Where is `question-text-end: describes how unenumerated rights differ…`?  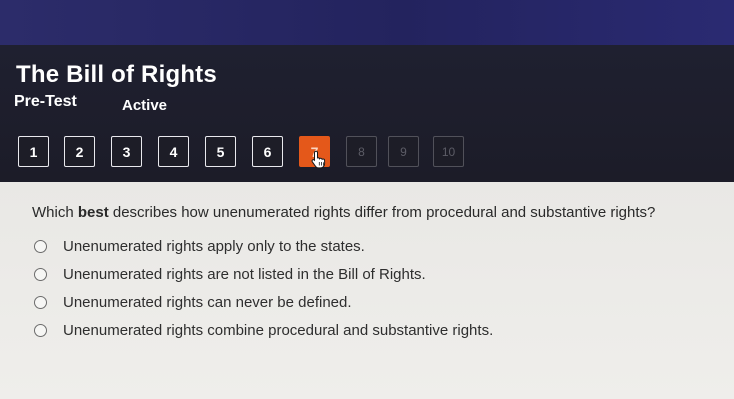
question-text-end: describes how unenumerated rights differ… is located at coordinates (382, 212).